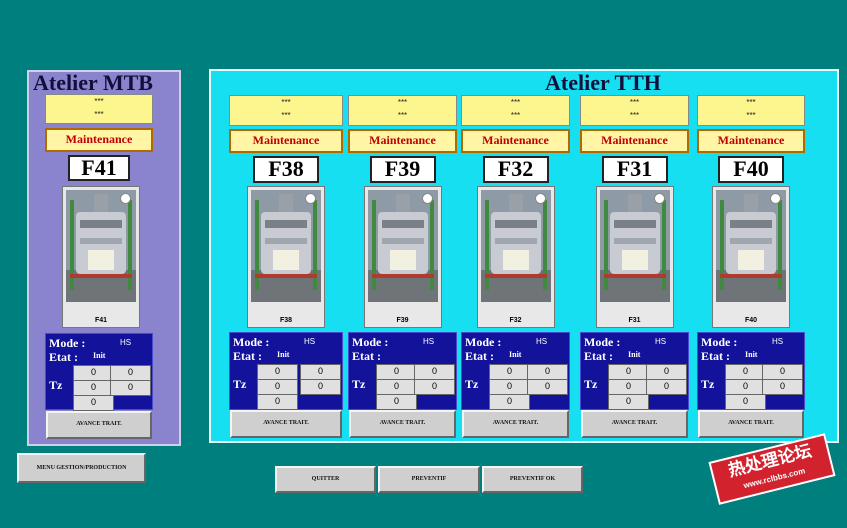 Image resolution: width=847 pixels, height=528 pixels. What do you see at coordinates (751, 424) in the screenshot?
I see `furnace-f40-avance-trait-button: AVANCE TRAIT.` at bounding box center [751, 424].